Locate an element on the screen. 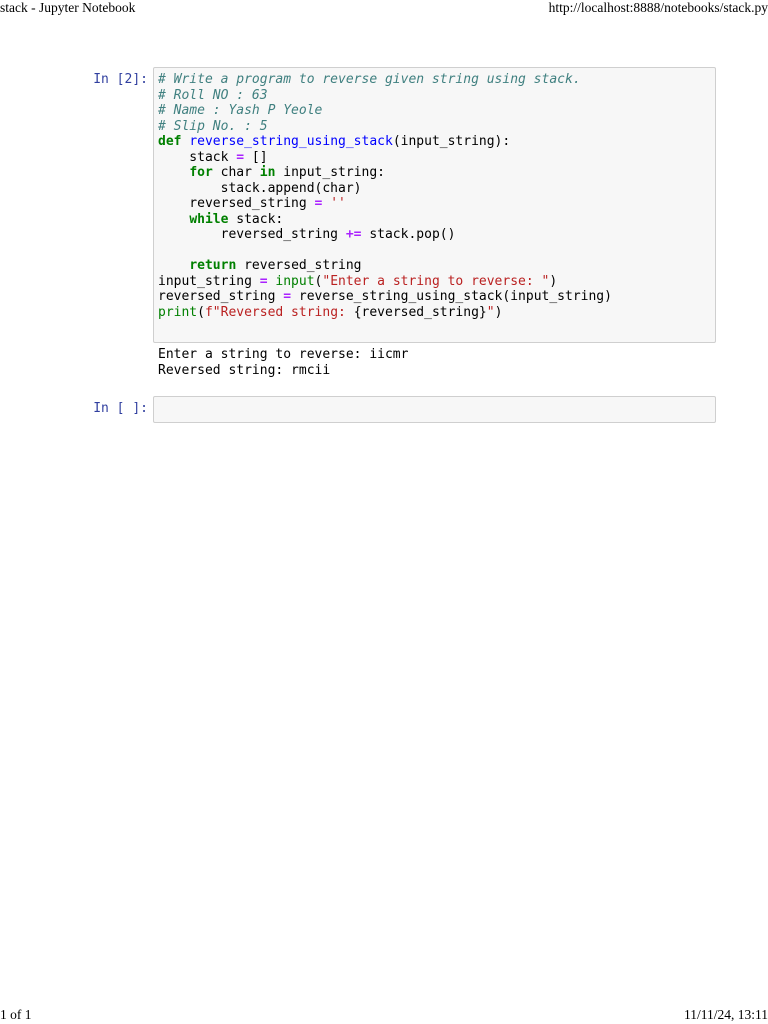 This screenshot has width=768, height=1024. output-line-1: Enter a string to reverse: iicmr is located at coordinates (283, 354).